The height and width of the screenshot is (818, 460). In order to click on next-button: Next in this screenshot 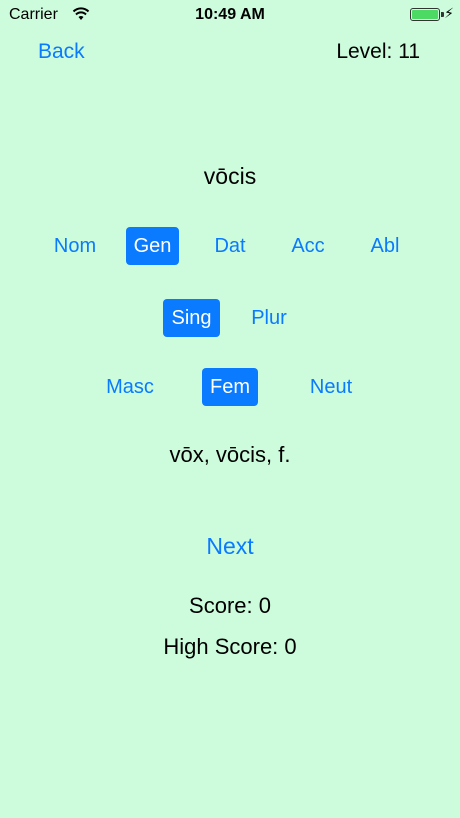, I will do `click(229, 546)`.